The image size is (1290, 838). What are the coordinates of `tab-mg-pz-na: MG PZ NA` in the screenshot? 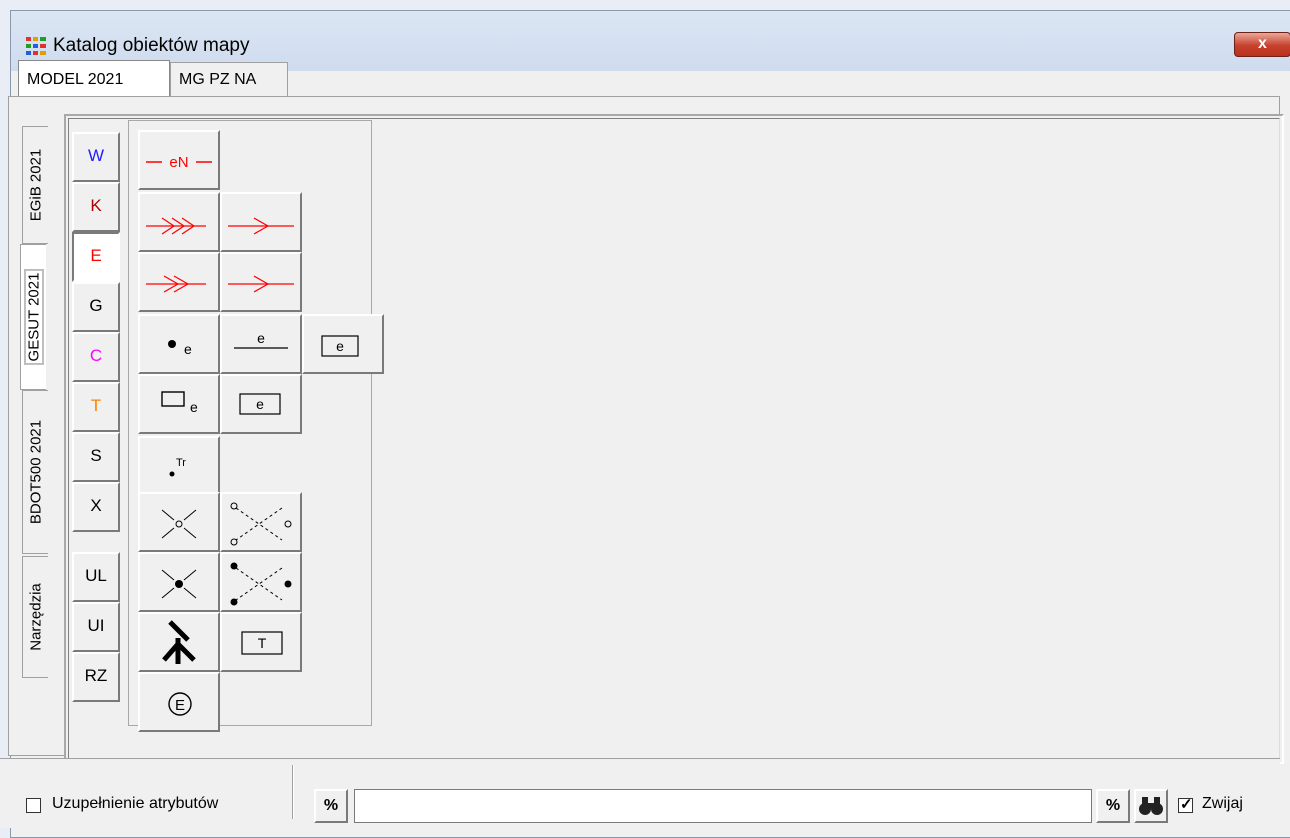 It's located at (229, 79).